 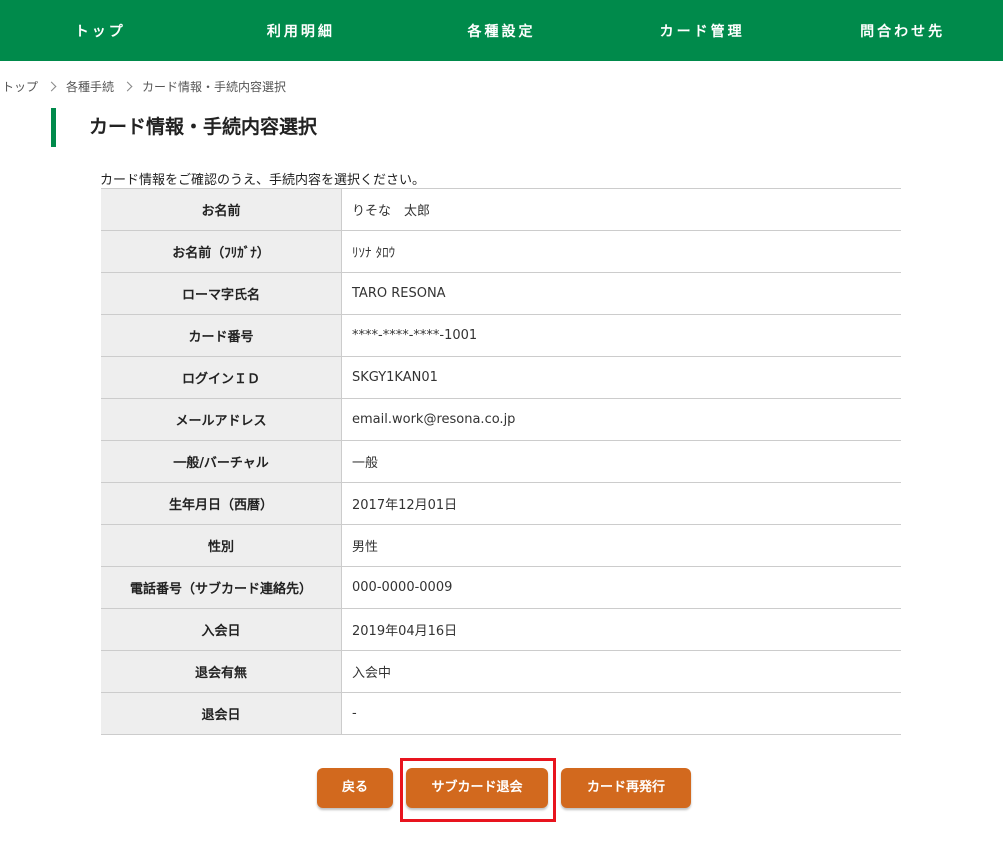 What do you see at coordinates (221, 503) in the screenshot?
I see `row-label-birthdate: 生年月日（西暦）` at bounding box center [221, 503].